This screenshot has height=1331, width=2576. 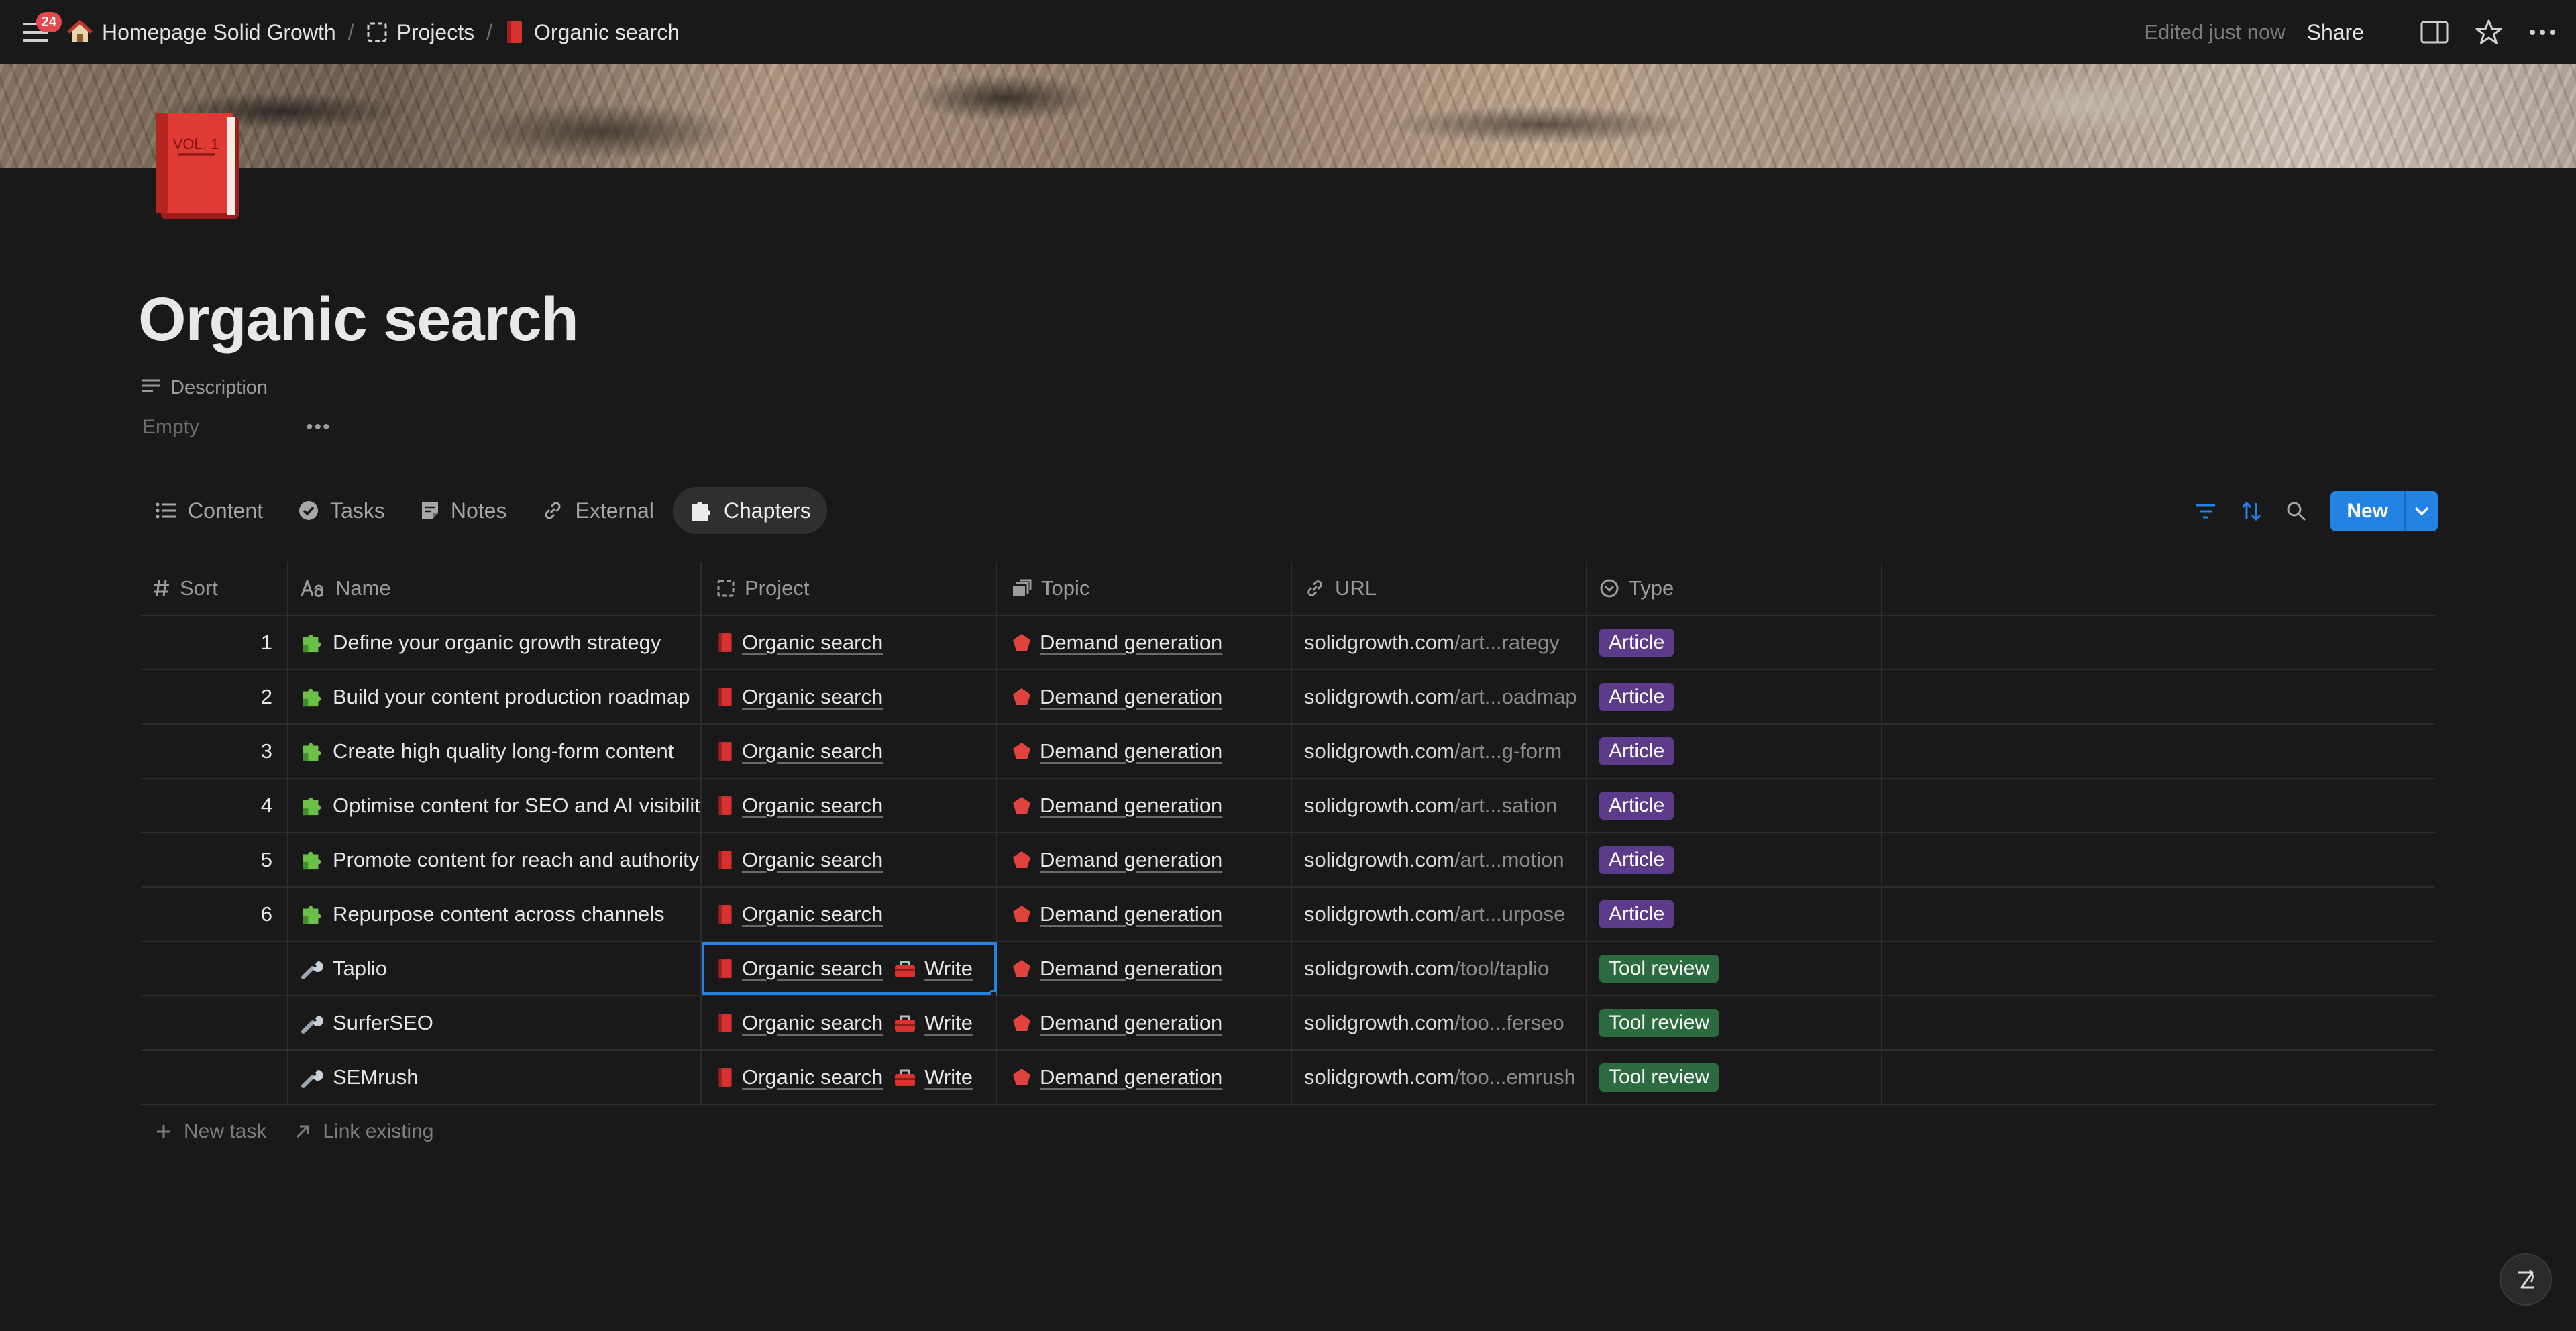 I want to click on new-dropdown-button, so click(x=2421, y=511).